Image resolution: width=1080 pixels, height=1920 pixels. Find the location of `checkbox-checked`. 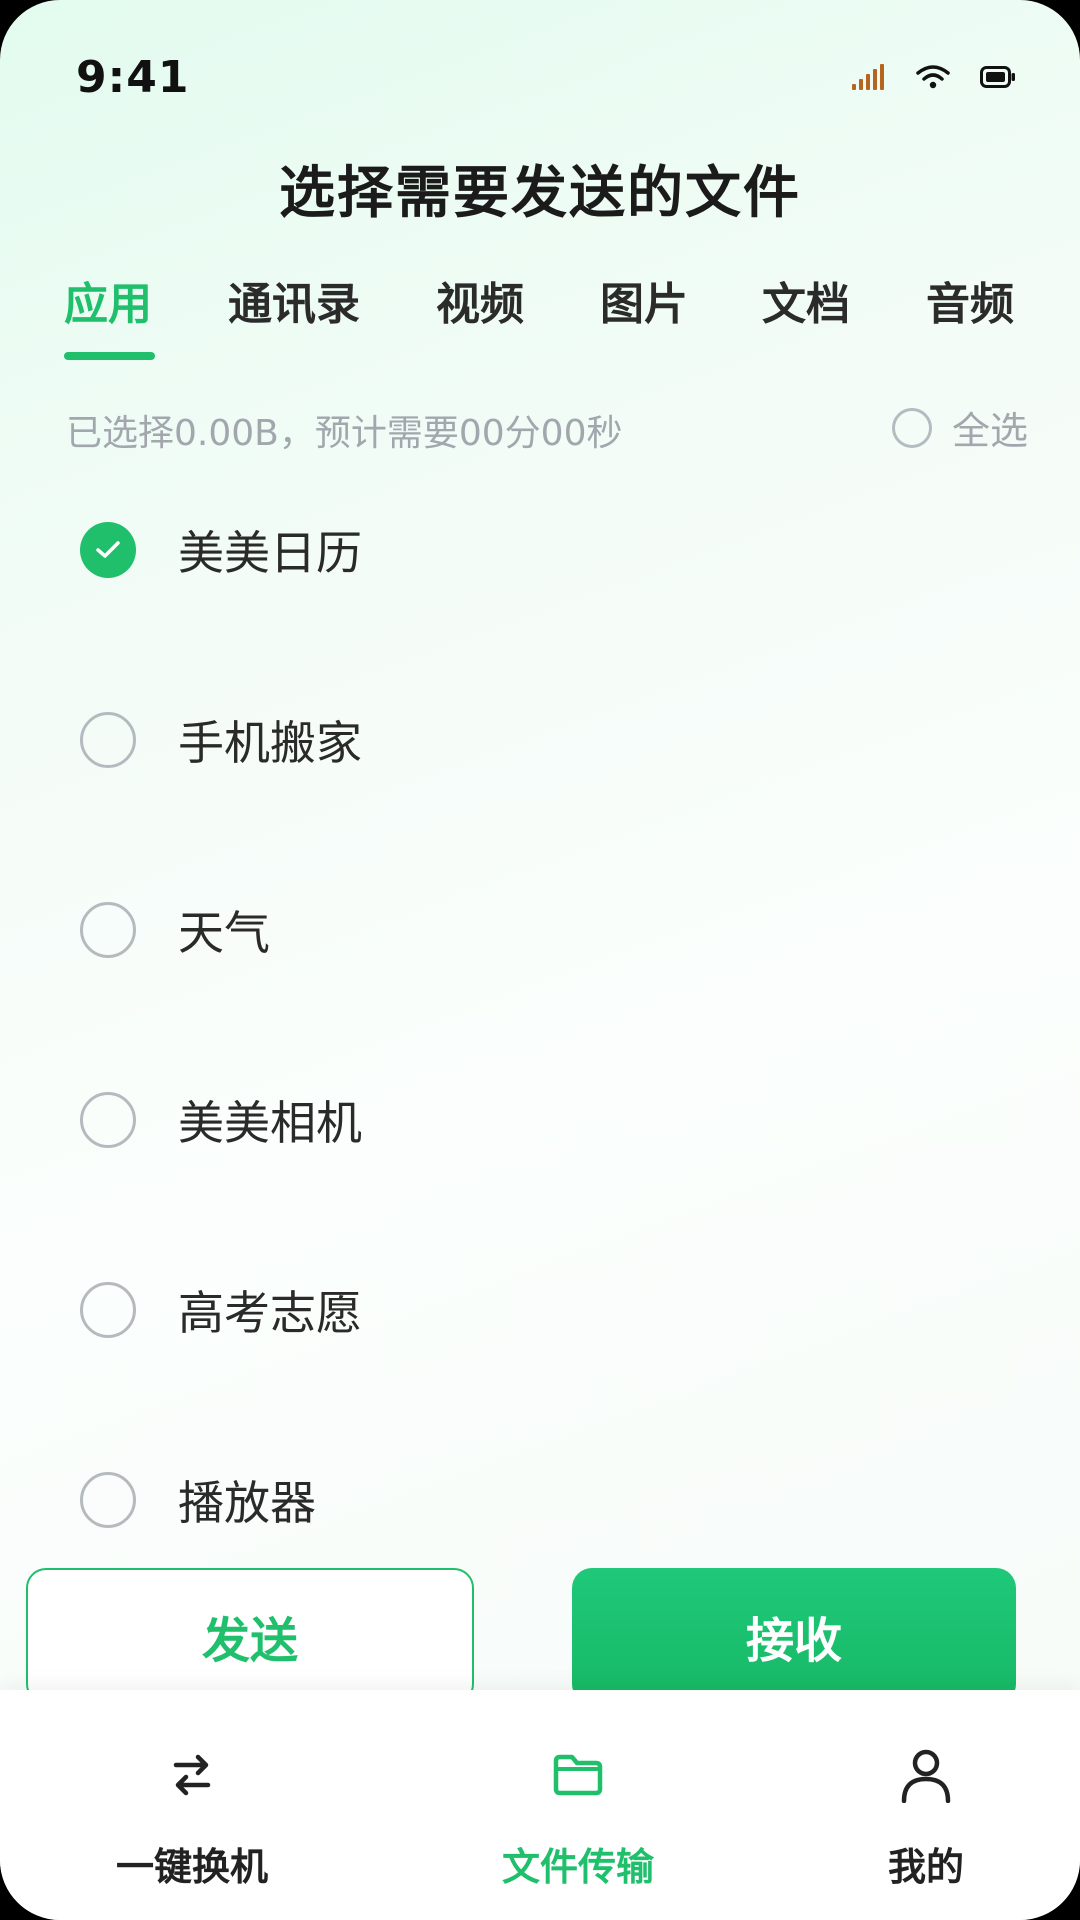

checkbox-checked is located at coordinates (108, 550).